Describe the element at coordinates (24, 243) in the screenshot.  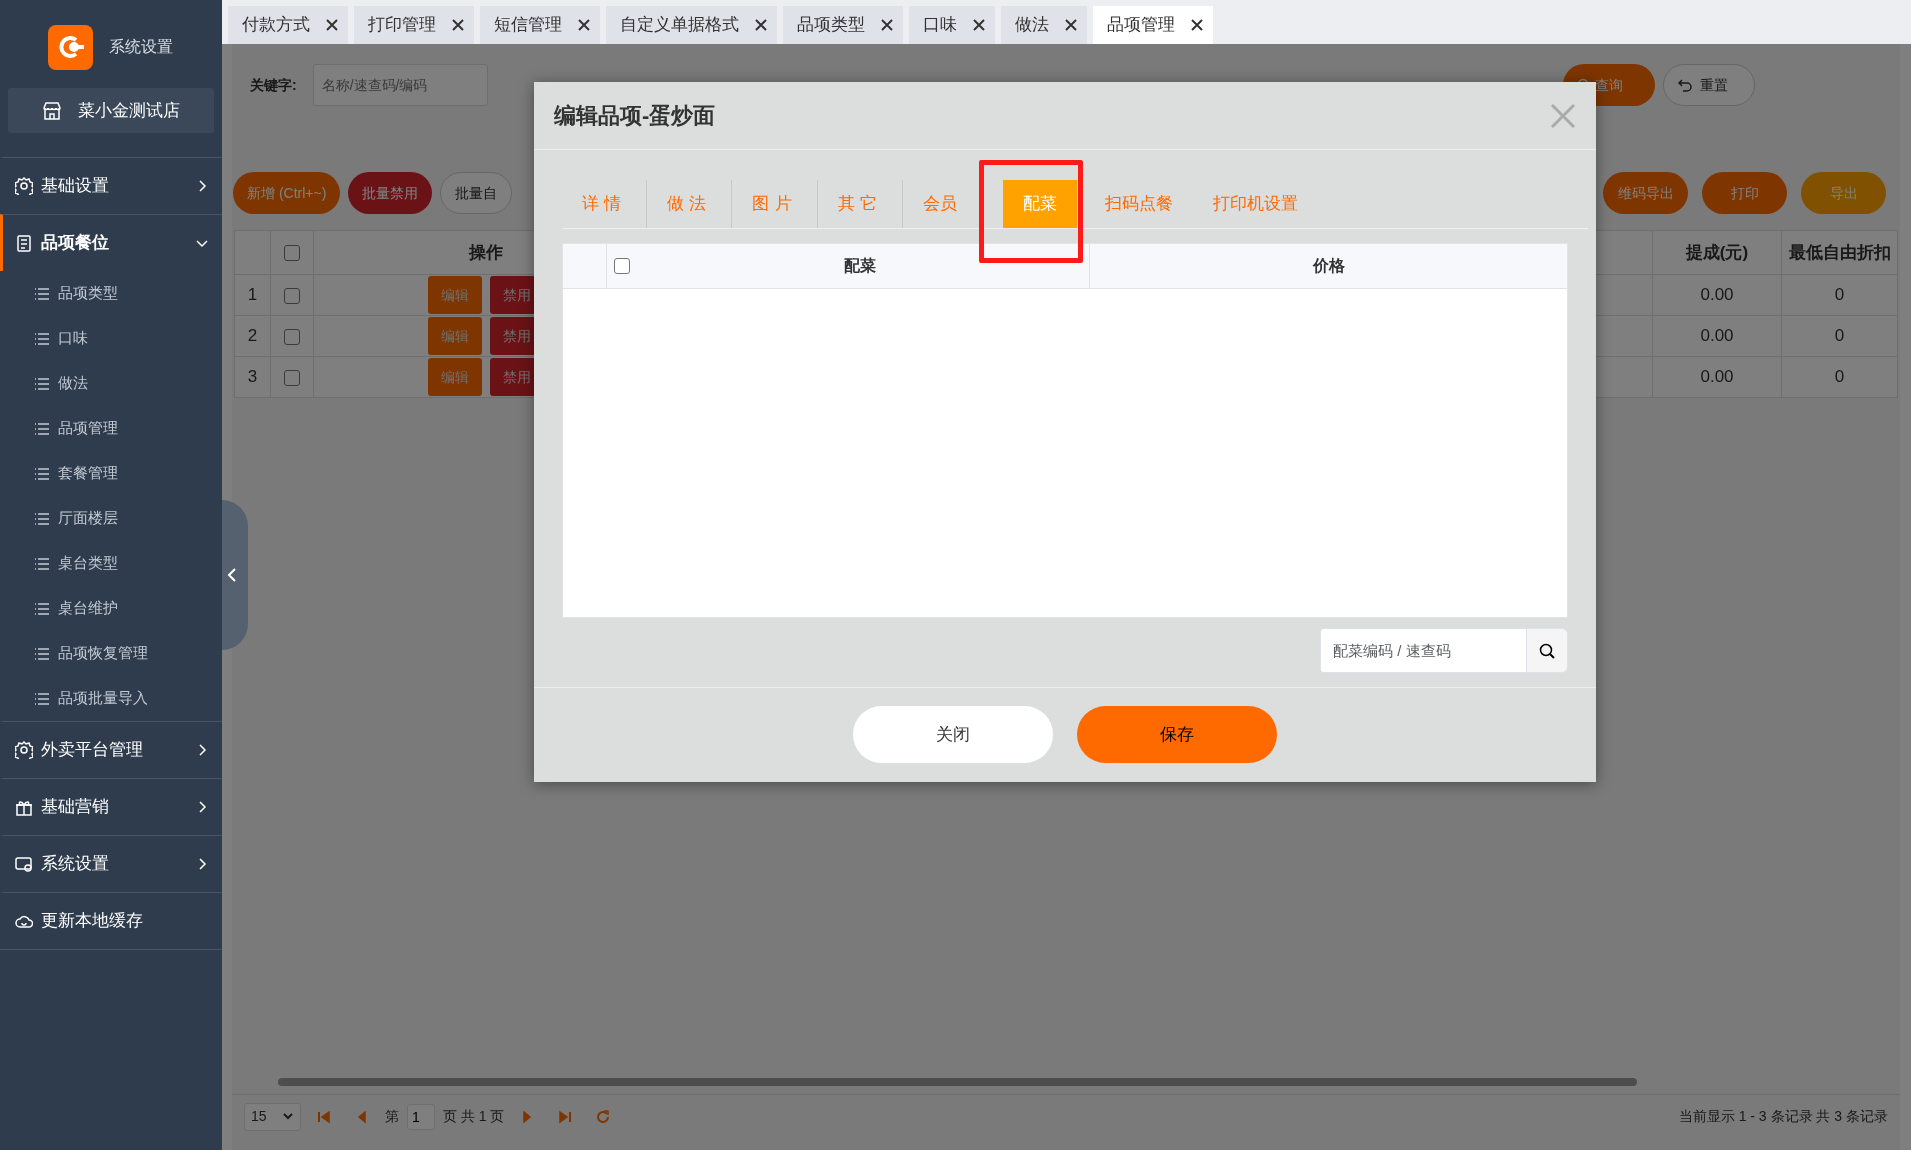
I see `document-icon` at that location.